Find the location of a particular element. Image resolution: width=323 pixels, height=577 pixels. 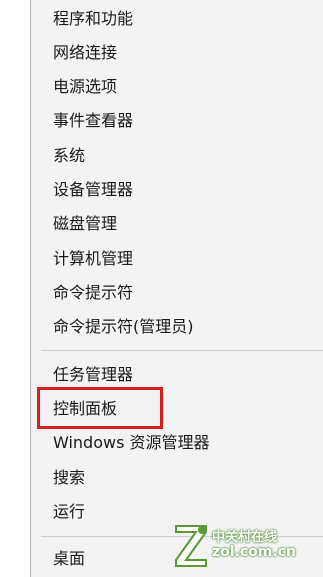

menu-item-task-manager: 任务管理器 is located at coordinates (93, 375).